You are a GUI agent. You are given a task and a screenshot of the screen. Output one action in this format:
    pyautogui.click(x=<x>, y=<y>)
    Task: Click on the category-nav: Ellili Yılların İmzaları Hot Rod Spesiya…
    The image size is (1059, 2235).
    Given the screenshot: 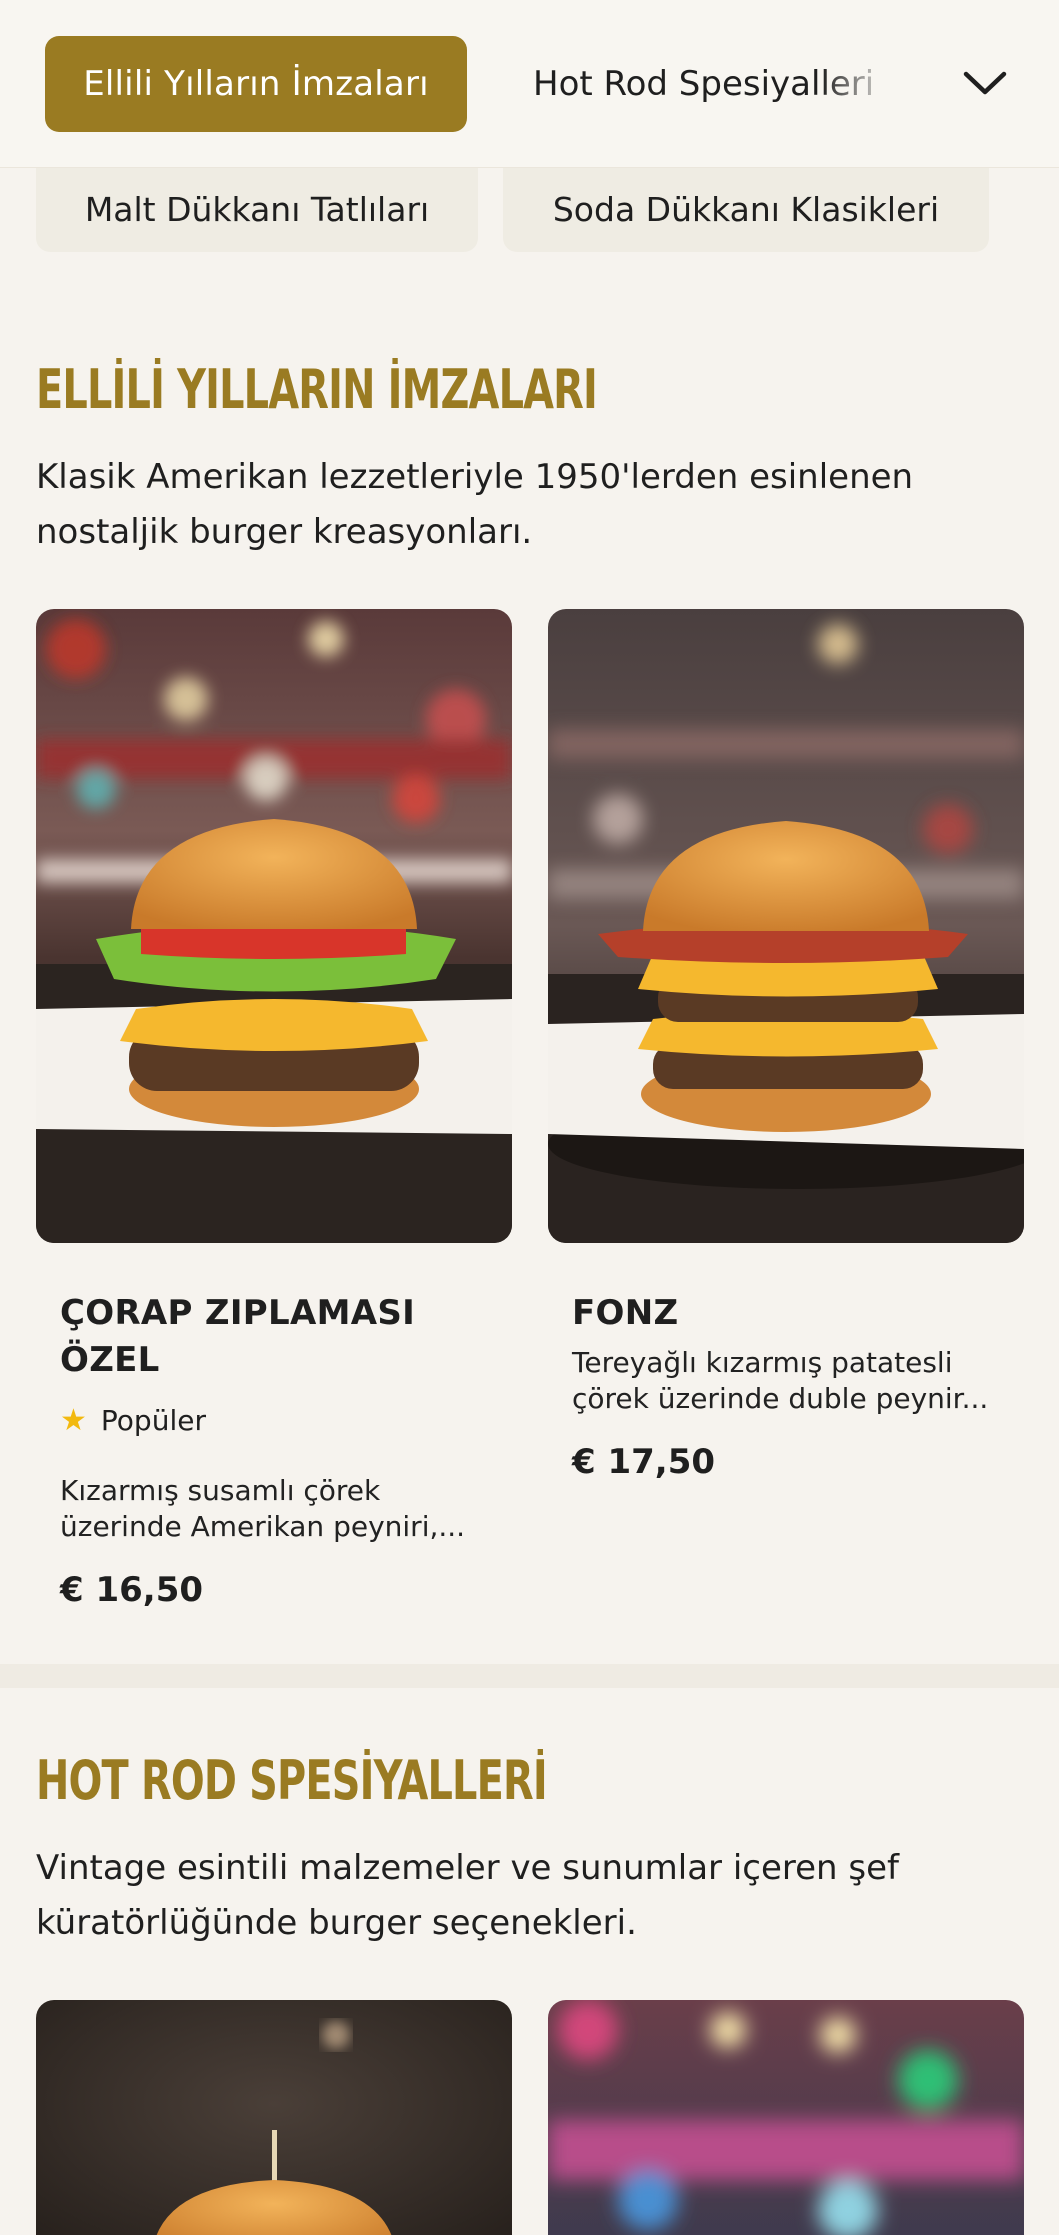 What is the action you would take?
    pyautogui.click(x=529, y=84)
    